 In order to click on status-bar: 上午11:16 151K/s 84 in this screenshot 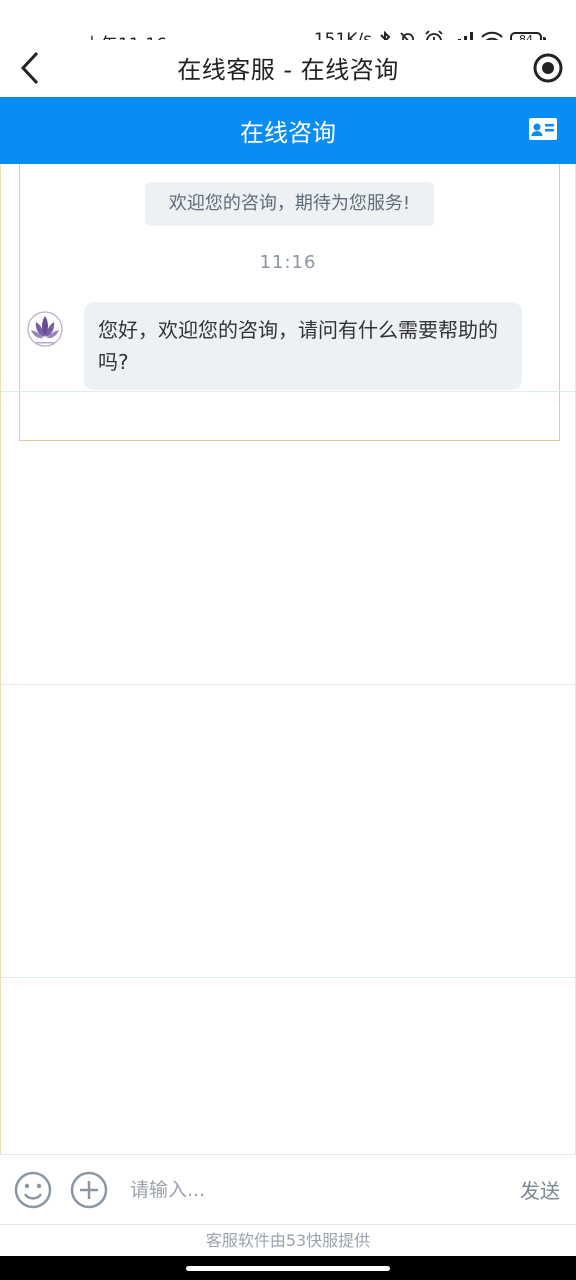, I will do `click(288, 27)`.